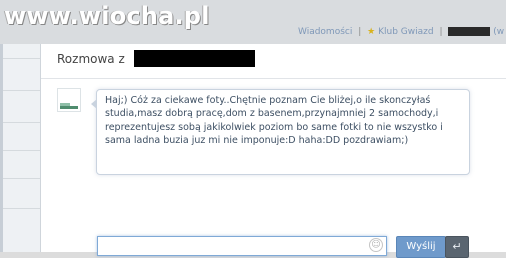 The image size is (506, 258). I want to click on enter-toggle-icon: ↵, so click(457, 247).